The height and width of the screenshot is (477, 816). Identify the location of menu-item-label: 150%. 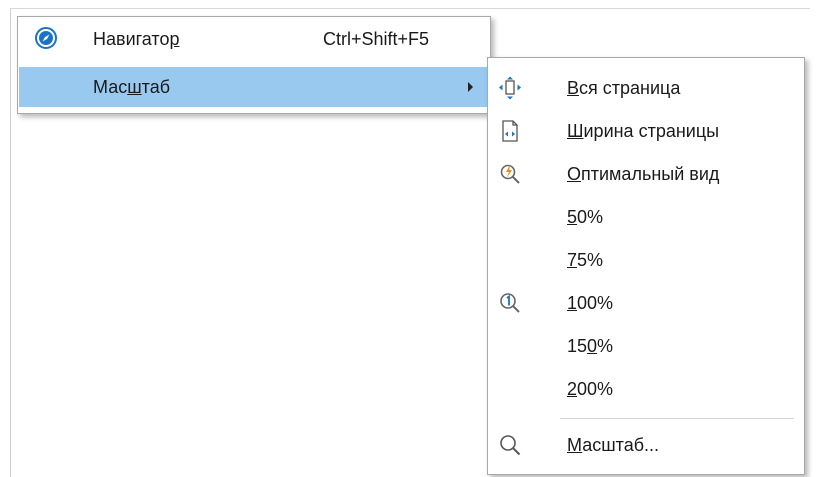
(590, 346).